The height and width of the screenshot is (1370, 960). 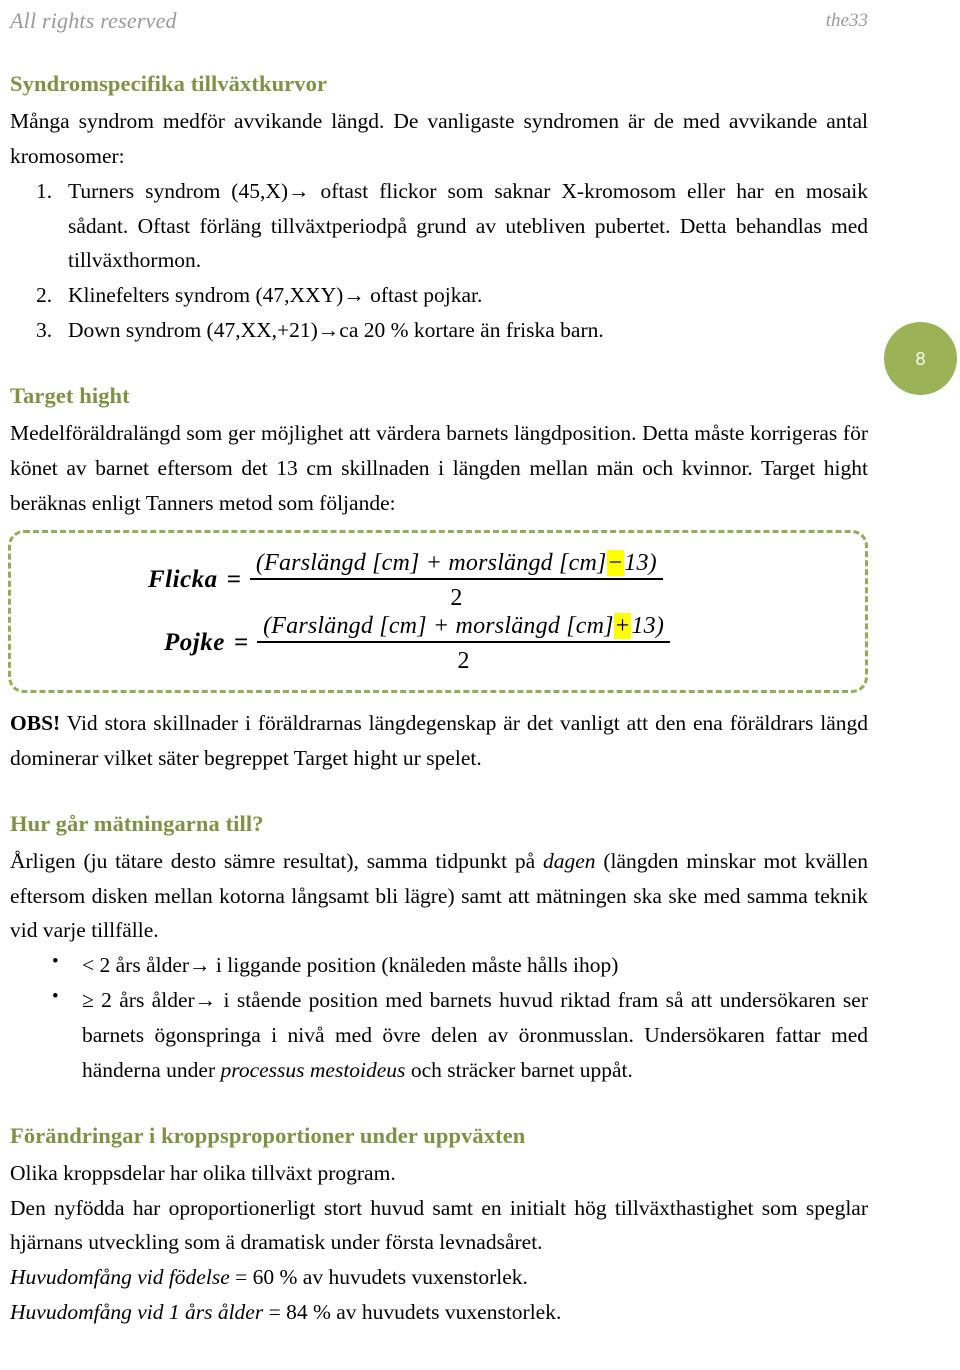 I want to click on formula-numerator-girl: (Farslängd [cm] + morslängd [cm]−13), so click(x=456, y=563).